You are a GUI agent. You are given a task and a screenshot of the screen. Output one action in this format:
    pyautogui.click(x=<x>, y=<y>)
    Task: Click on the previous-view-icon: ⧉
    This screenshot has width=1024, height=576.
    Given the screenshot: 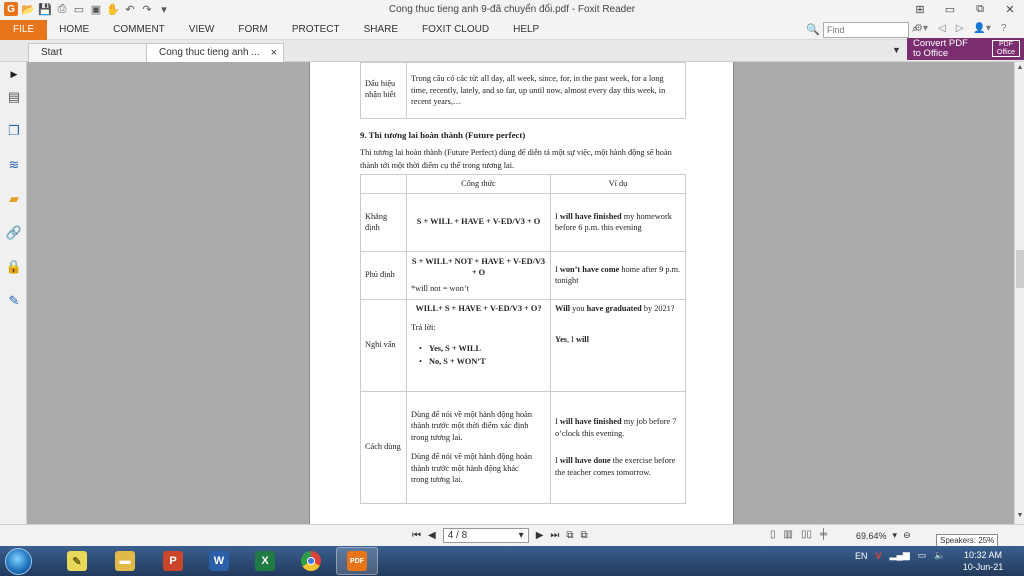 What is the action you would take?
    pyautogui.click(x=569, y=535)
    